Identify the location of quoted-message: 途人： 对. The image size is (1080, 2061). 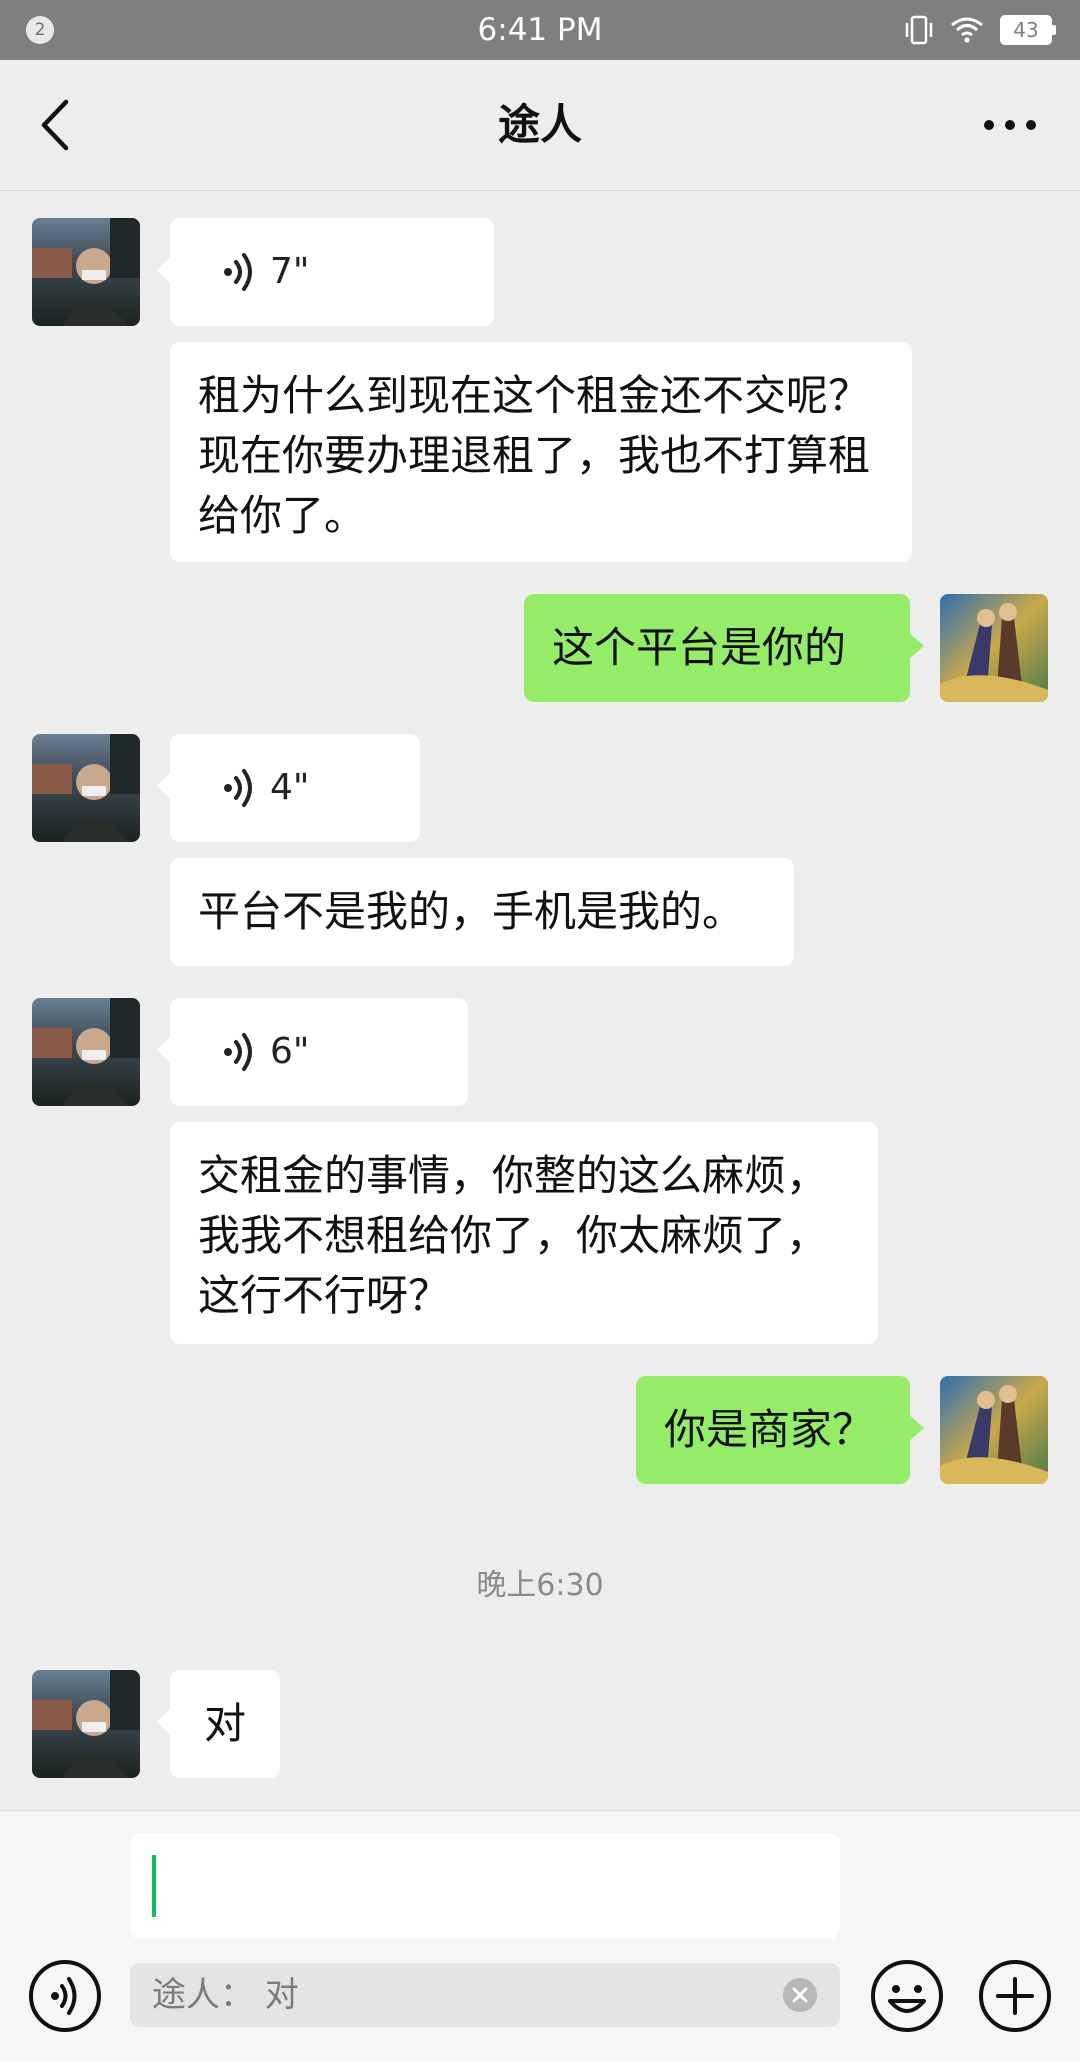
(485, 1995).